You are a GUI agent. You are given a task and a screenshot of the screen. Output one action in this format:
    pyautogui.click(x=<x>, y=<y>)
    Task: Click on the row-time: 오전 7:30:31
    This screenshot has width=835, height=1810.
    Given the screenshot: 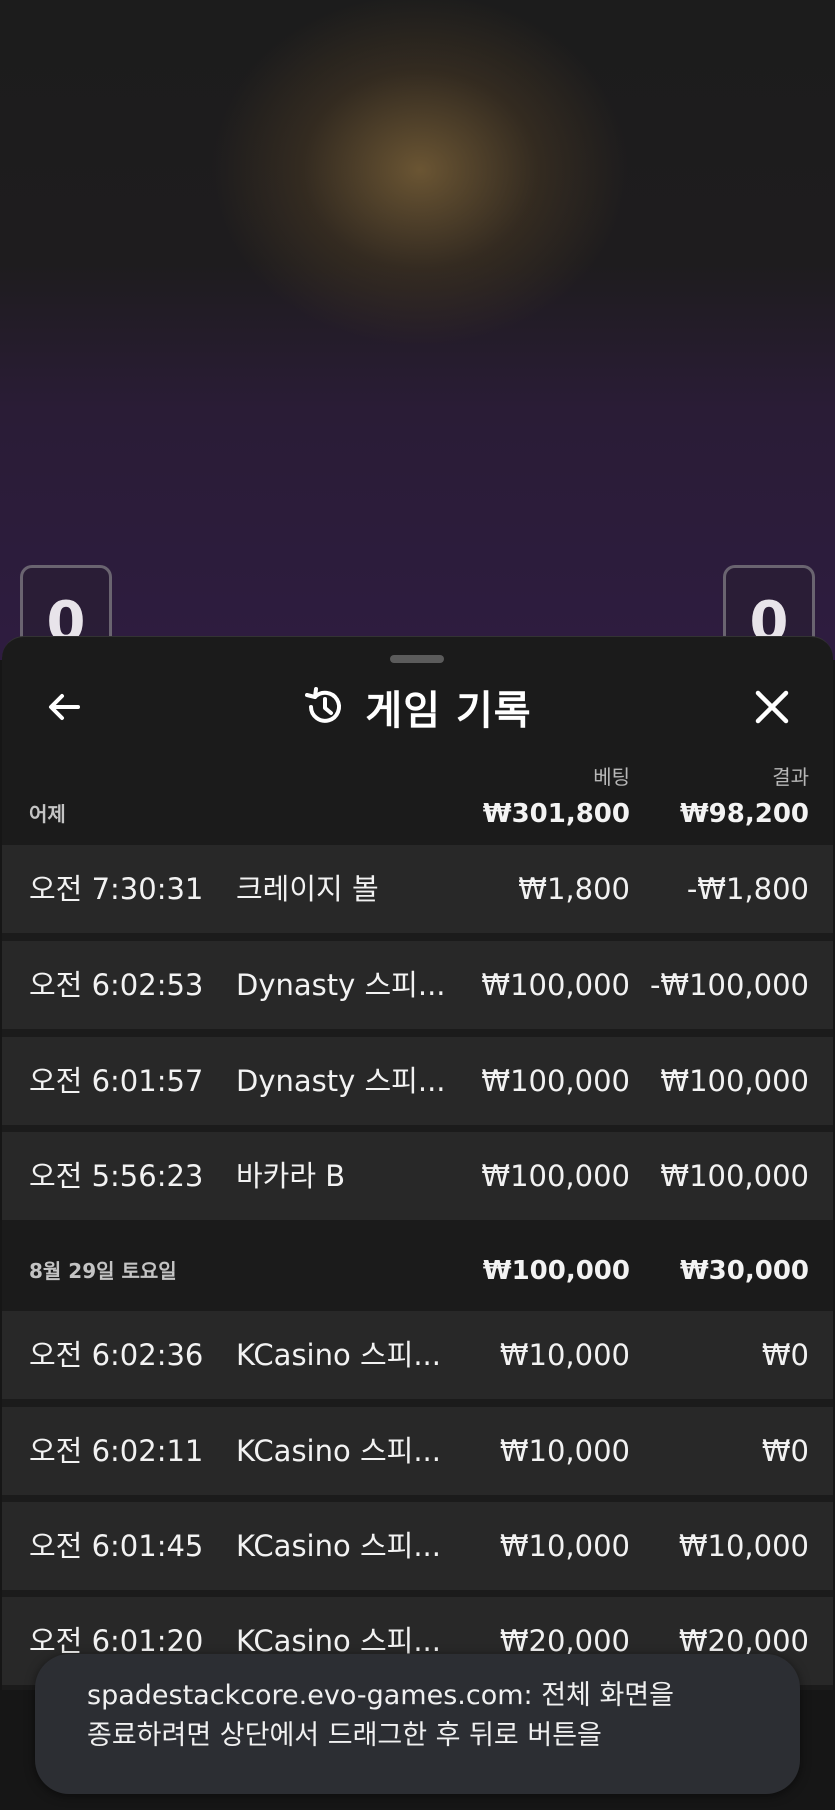 What is the action you would take?
    pyautogui.click(x=116, y=889)
    